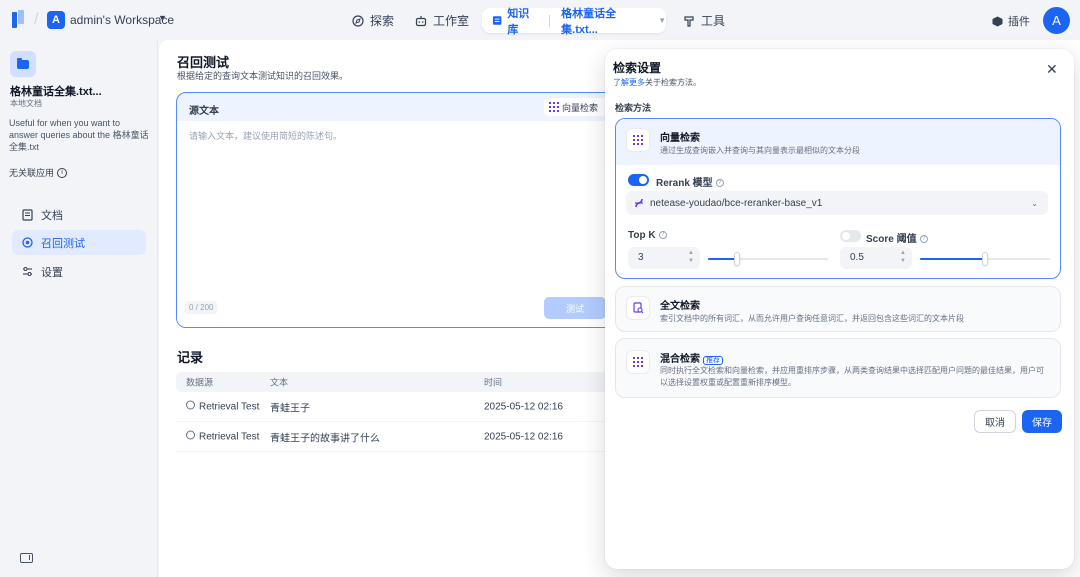 The image size is (1080, 577). Describe the element at coordinates (382, 21) in the screenshot. I see `nav-explore-label: 探索` at that location.